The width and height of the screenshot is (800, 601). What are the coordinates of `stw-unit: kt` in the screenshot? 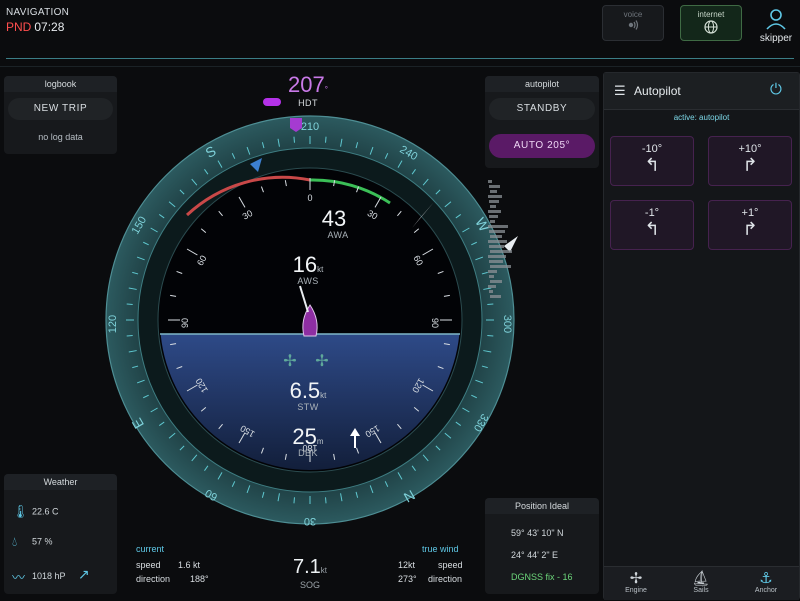 It's located at (323, 395).